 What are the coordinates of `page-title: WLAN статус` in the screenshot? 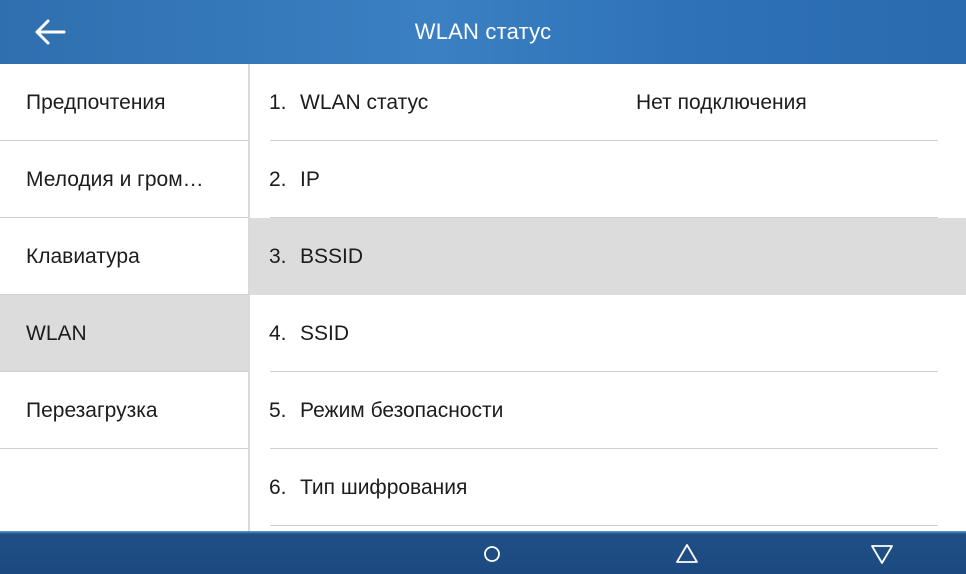 It's located at (483, 31).